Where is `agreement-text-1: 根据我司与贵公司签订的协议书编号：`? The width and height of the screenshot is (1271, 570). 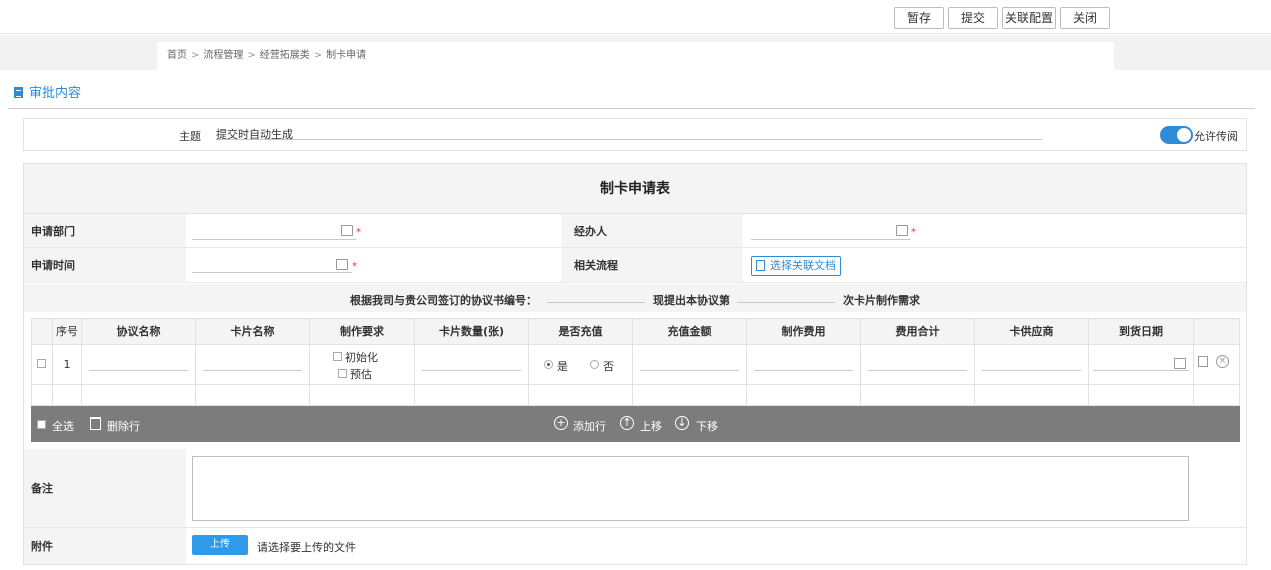 agreement-text-1: 根据我司与贵公司签订的协议书编号： is located at coordinates (443, 300).